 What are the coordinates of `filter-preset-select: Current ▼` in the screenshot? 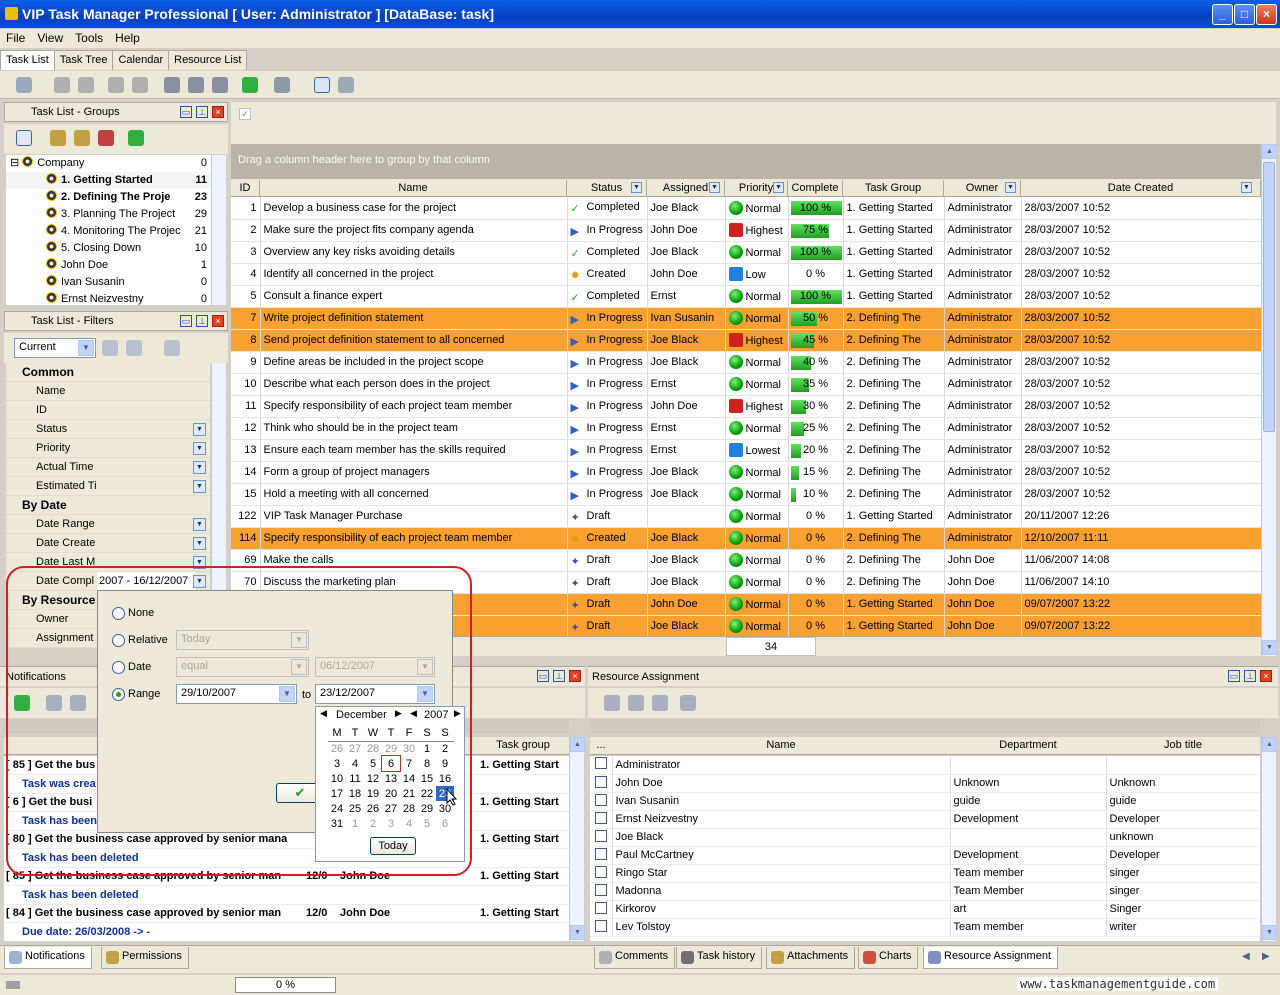 It's located at (55, 348).